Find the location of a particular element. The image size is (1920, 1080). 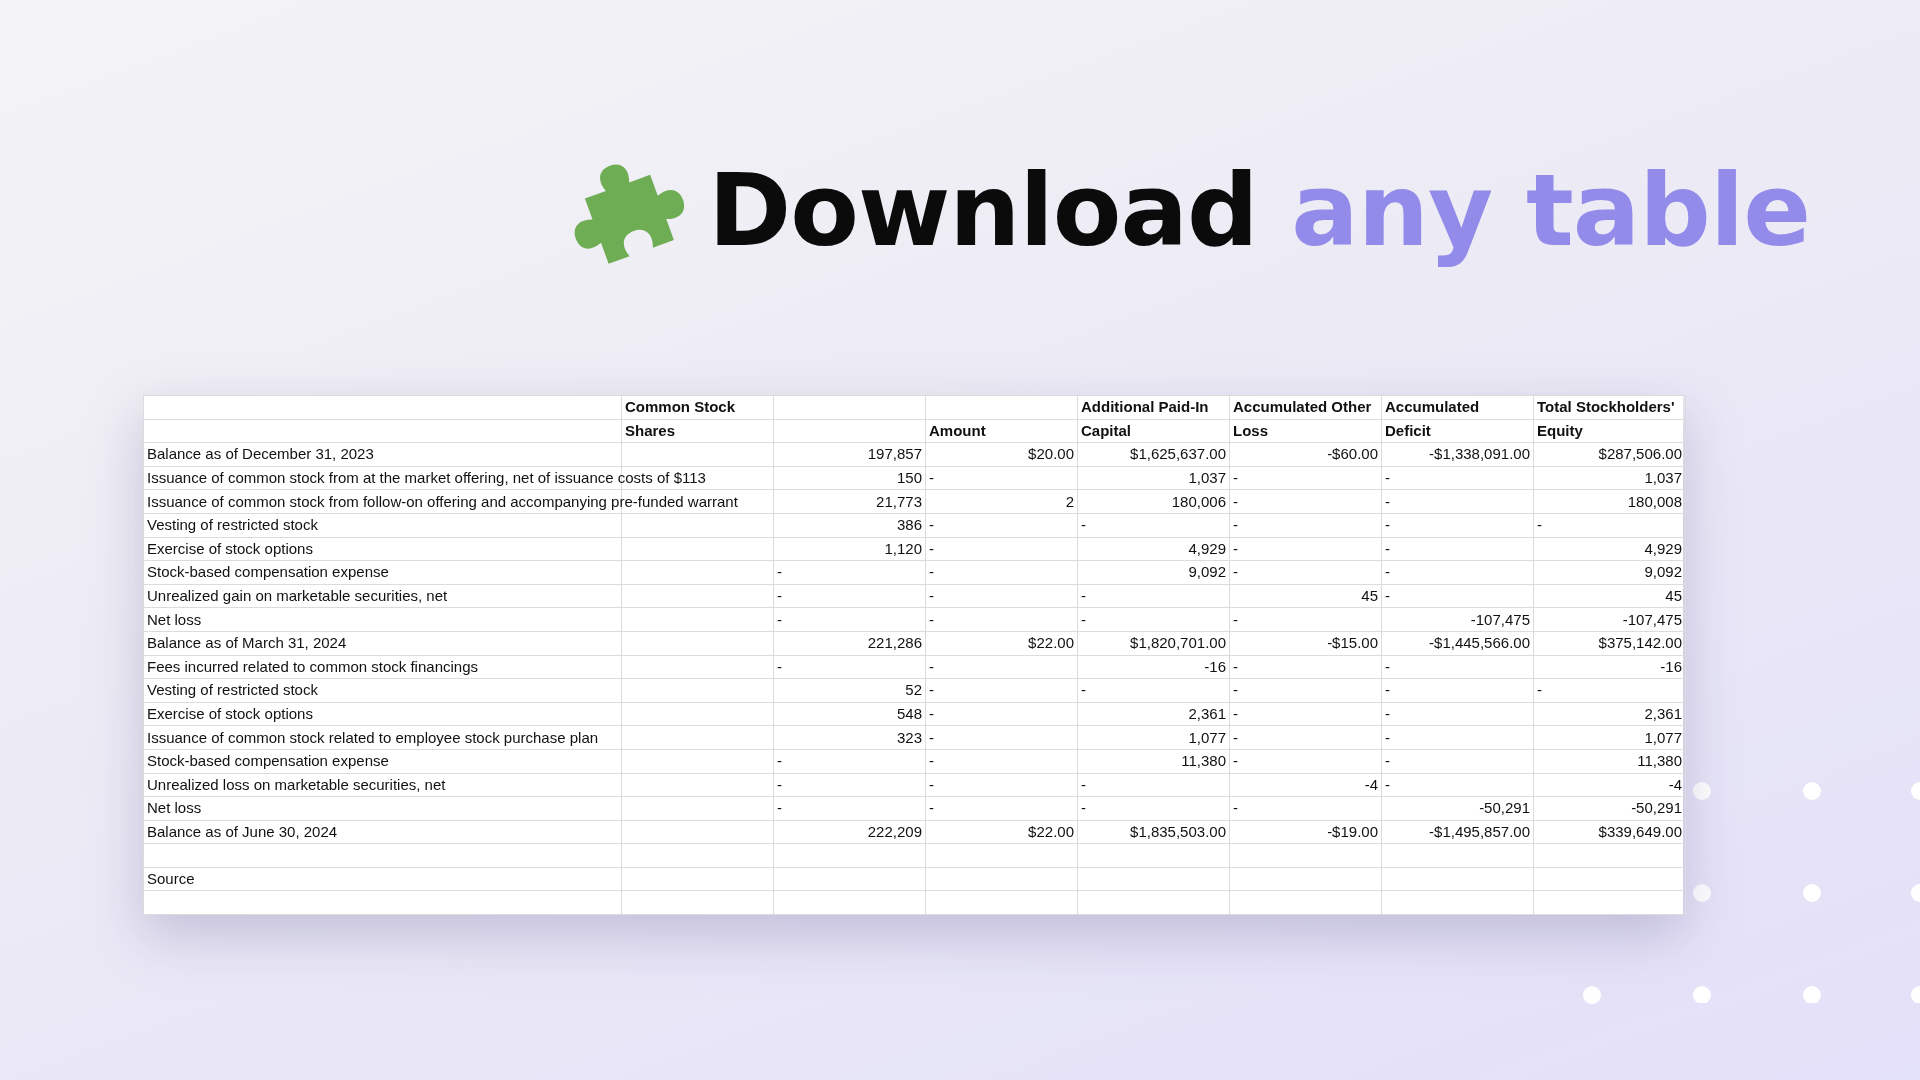

column-header: Capital is located at coordinates (1106, 430).